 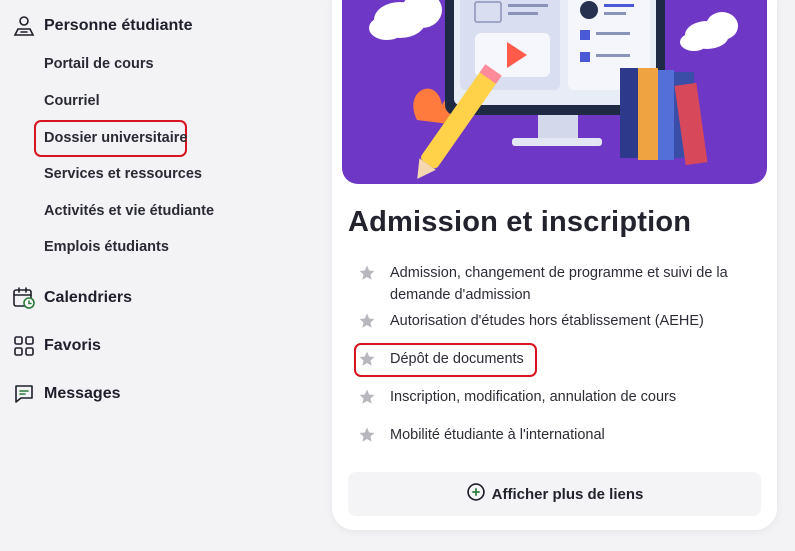 What do you see at coordinates (457, 359) in the screenshot?
I see `link-label: Dépôt de documents` at bounding box center [457, 359].